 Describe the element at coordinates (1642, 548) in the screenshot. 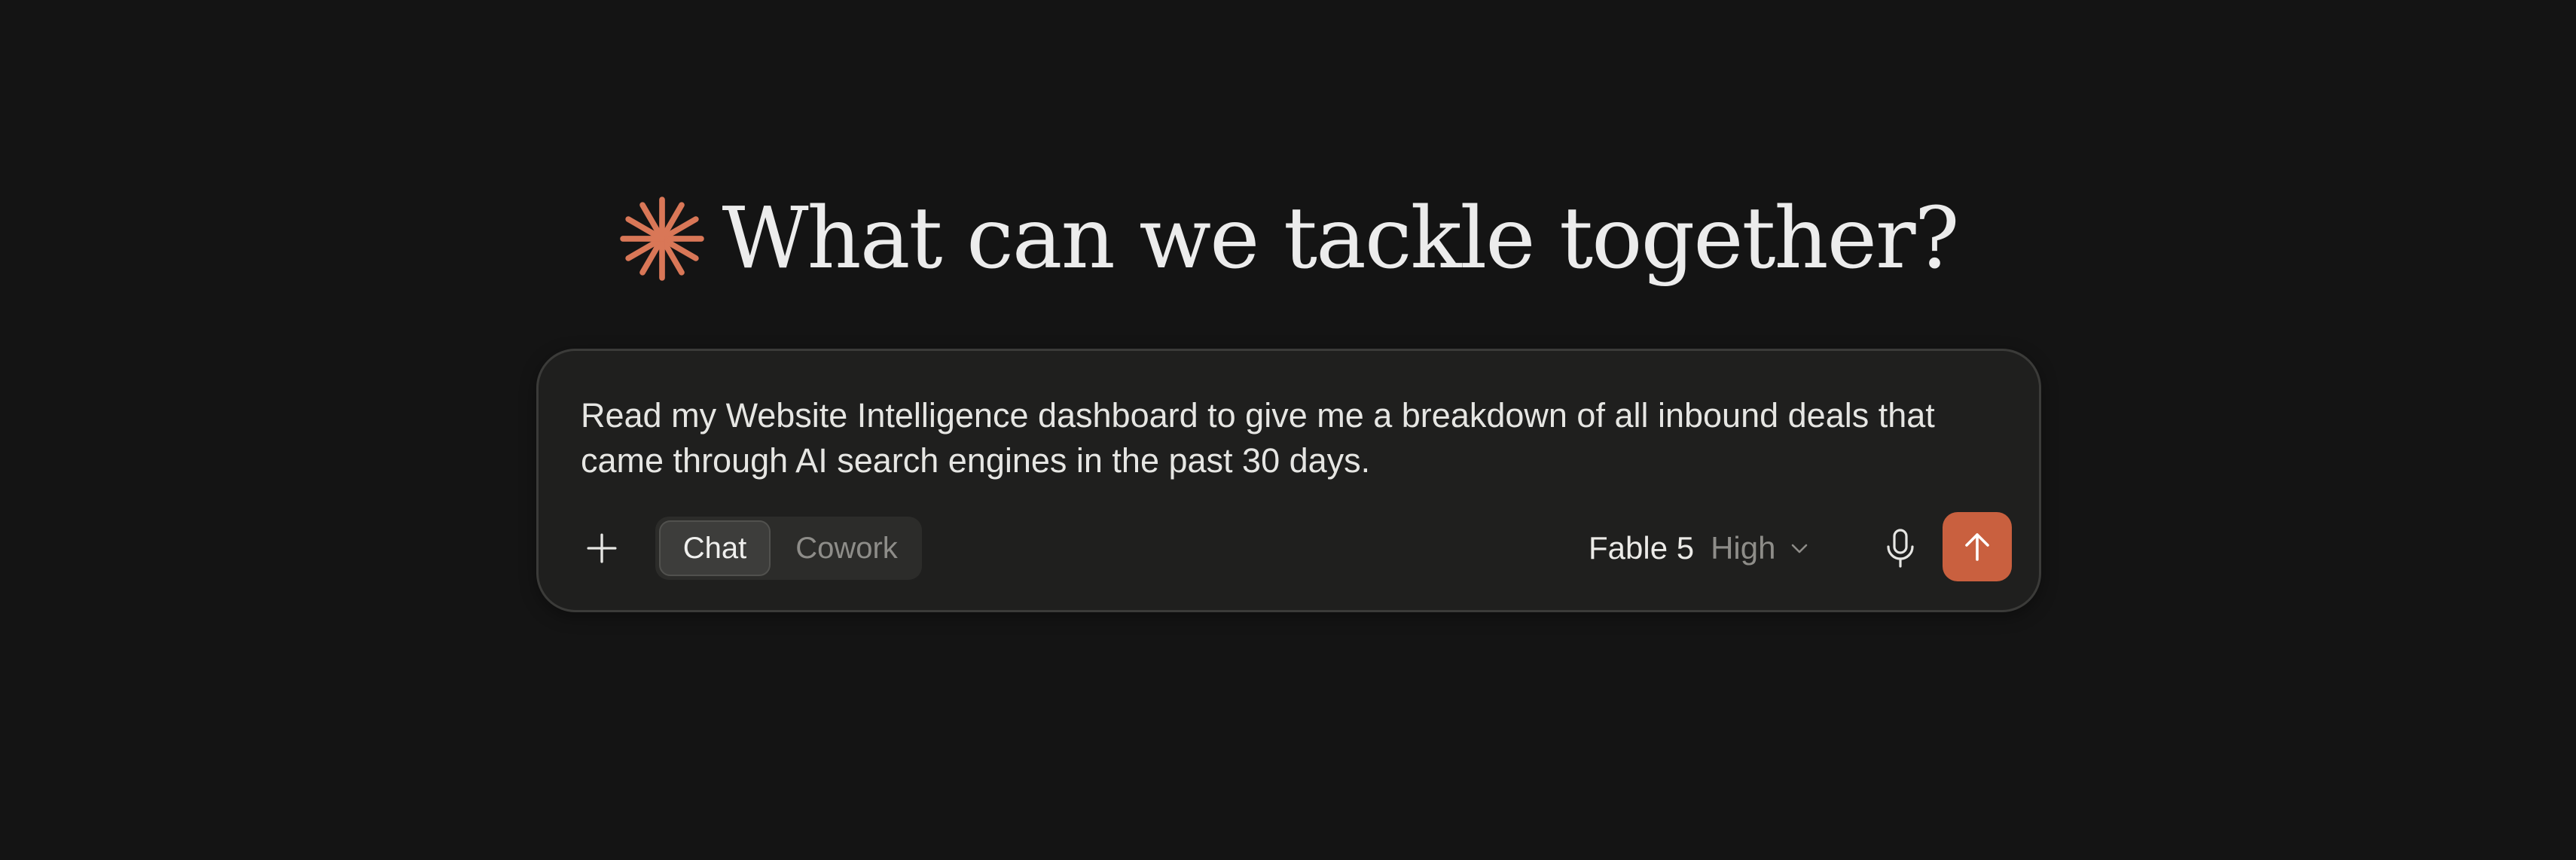

I see `model-name: Fable 5` at that location.